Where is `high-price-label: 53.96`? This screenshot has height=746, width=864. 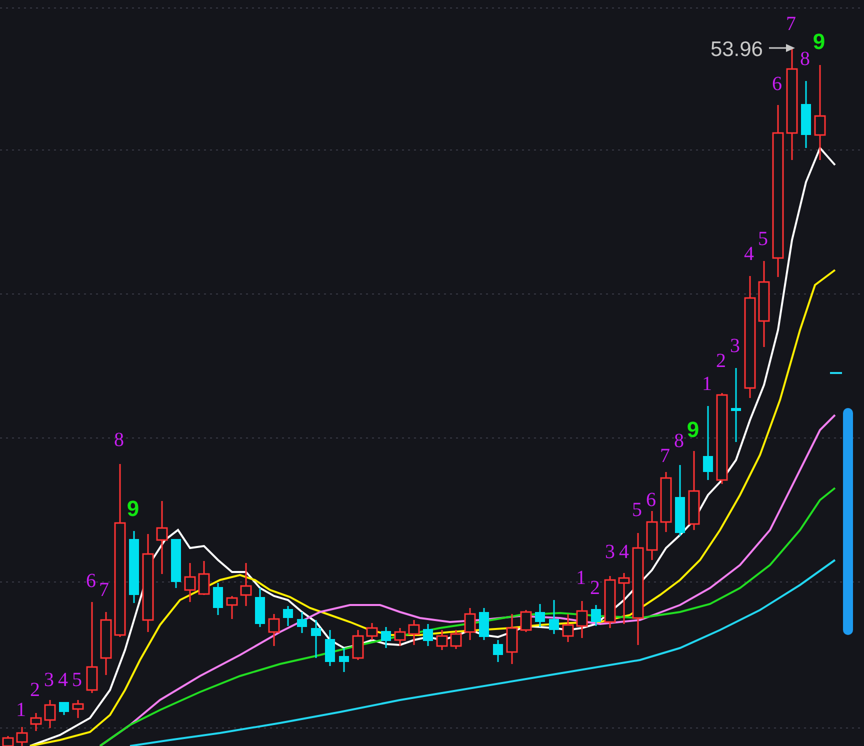 high-price-label: 53.96 is located at coordinates (736, 49).